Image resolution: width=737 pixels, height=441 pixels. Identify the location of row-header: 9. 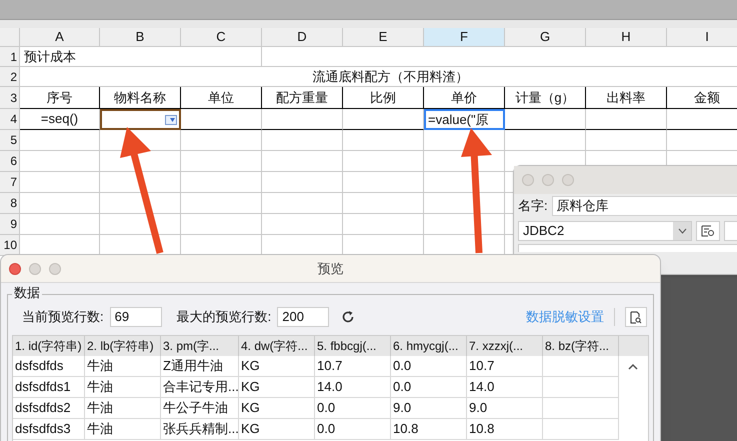
(10, 224).